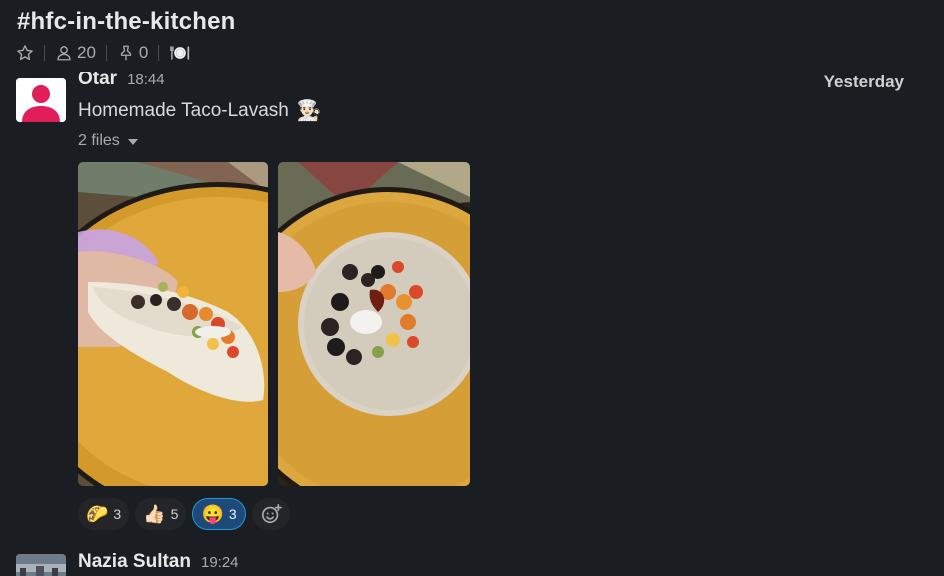 The height and width of the screenshot is (576, 944). I want to click on default-avatar-icon, so click(41, 100).